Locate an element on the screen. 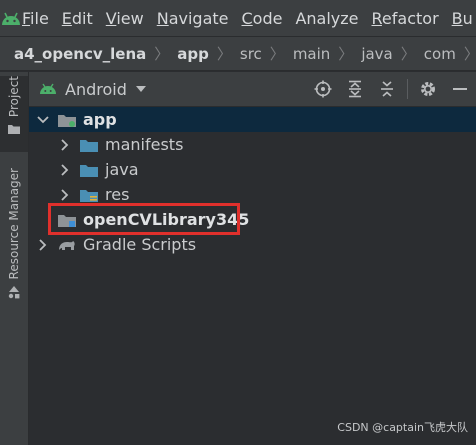 Image resolution: width=476 pixels, height=445 pixels. menu-analyze: Analyze is located at coordinates (326, 18).